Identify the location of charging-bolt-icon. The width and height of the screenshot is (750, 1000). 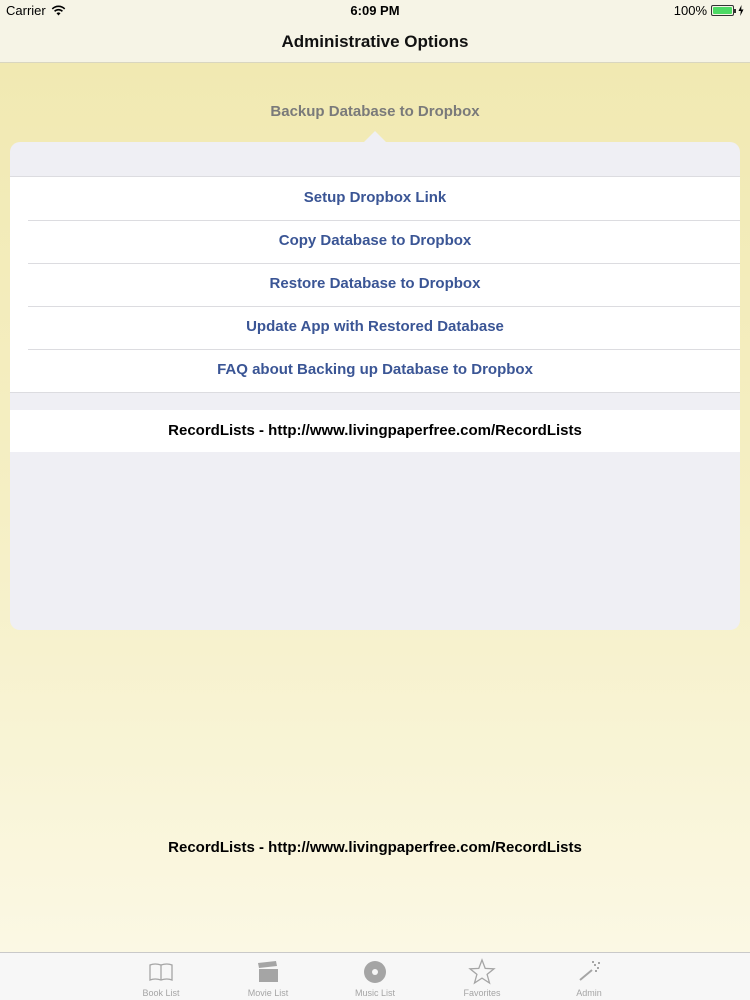
(741, 10).